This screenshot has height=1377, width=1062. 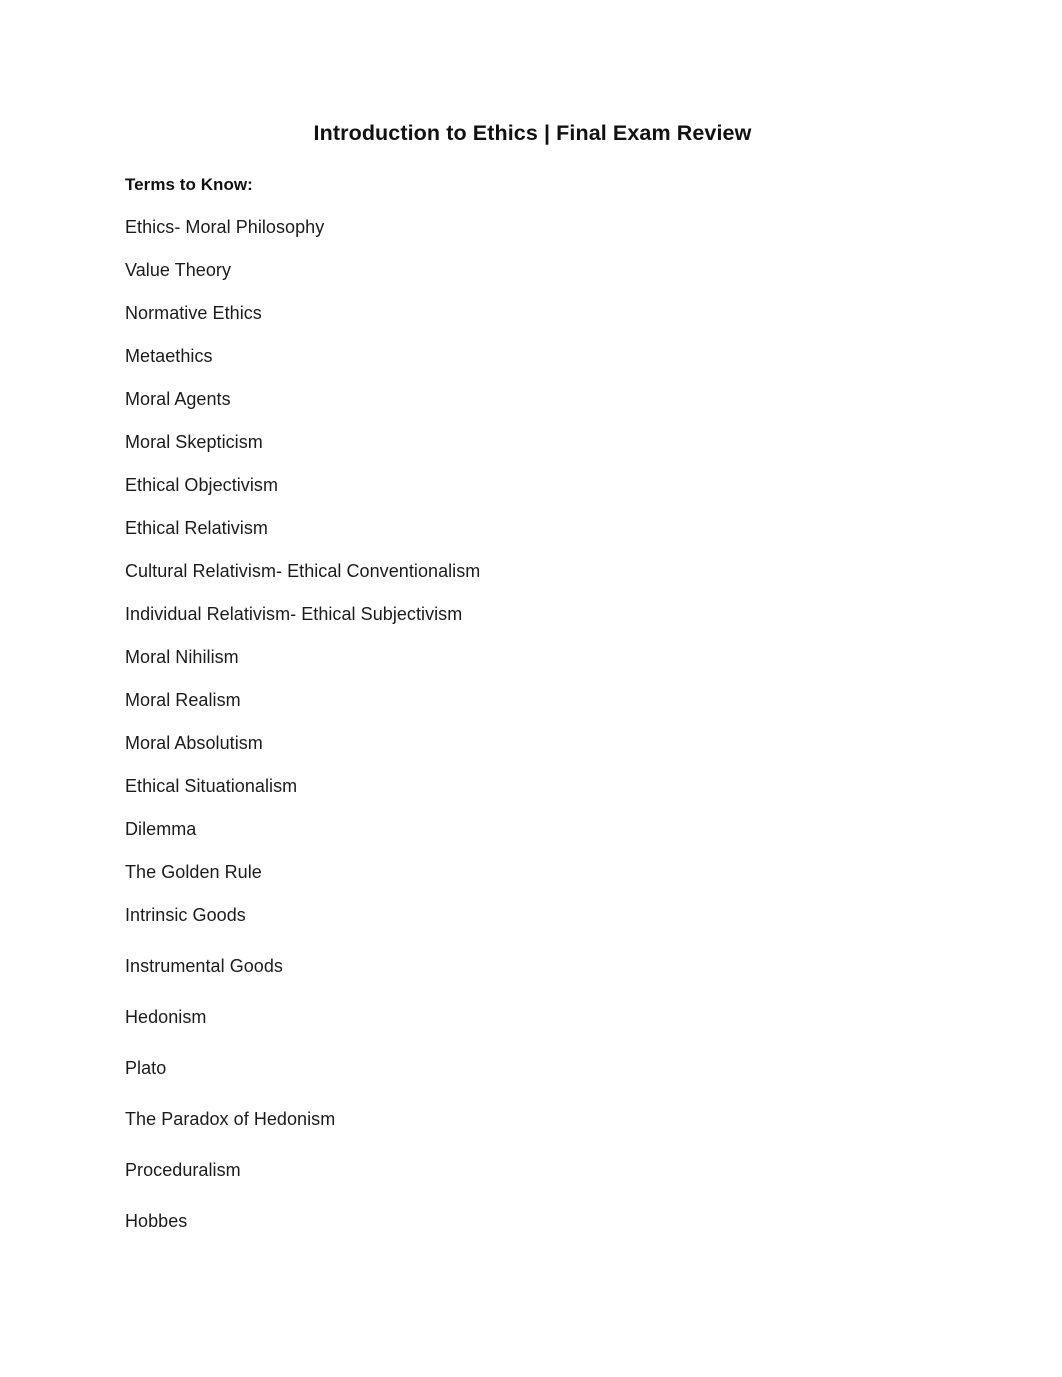 I want to click on list-item: Hobbes, so click(x=156, y=1220).